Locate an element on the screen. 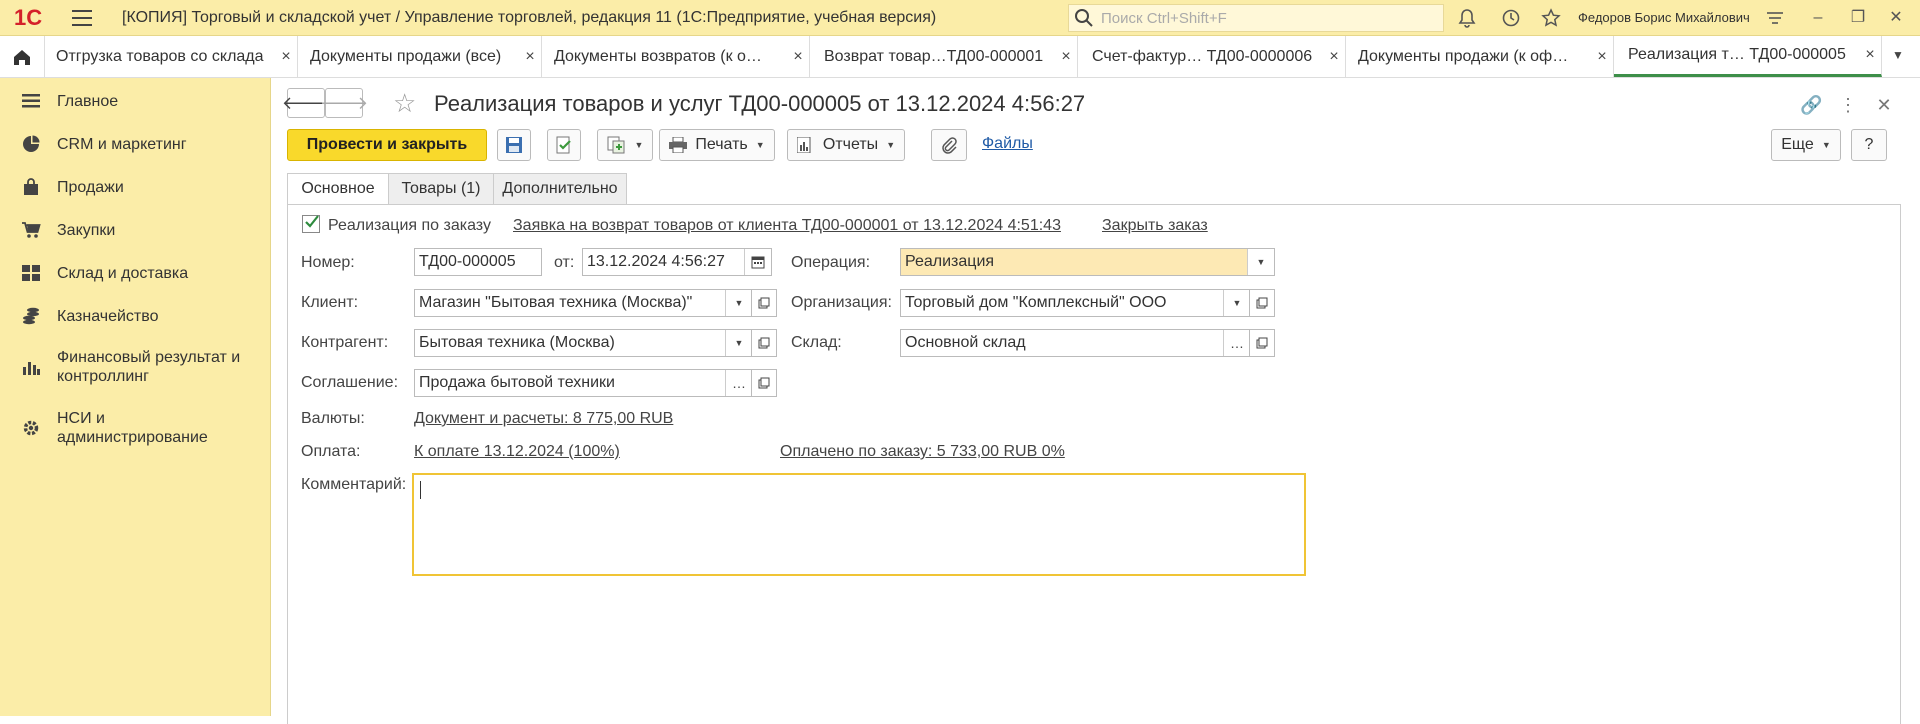 The image size is (1920, 724). settings-lines-icon is located at coordinates (1775, 18).